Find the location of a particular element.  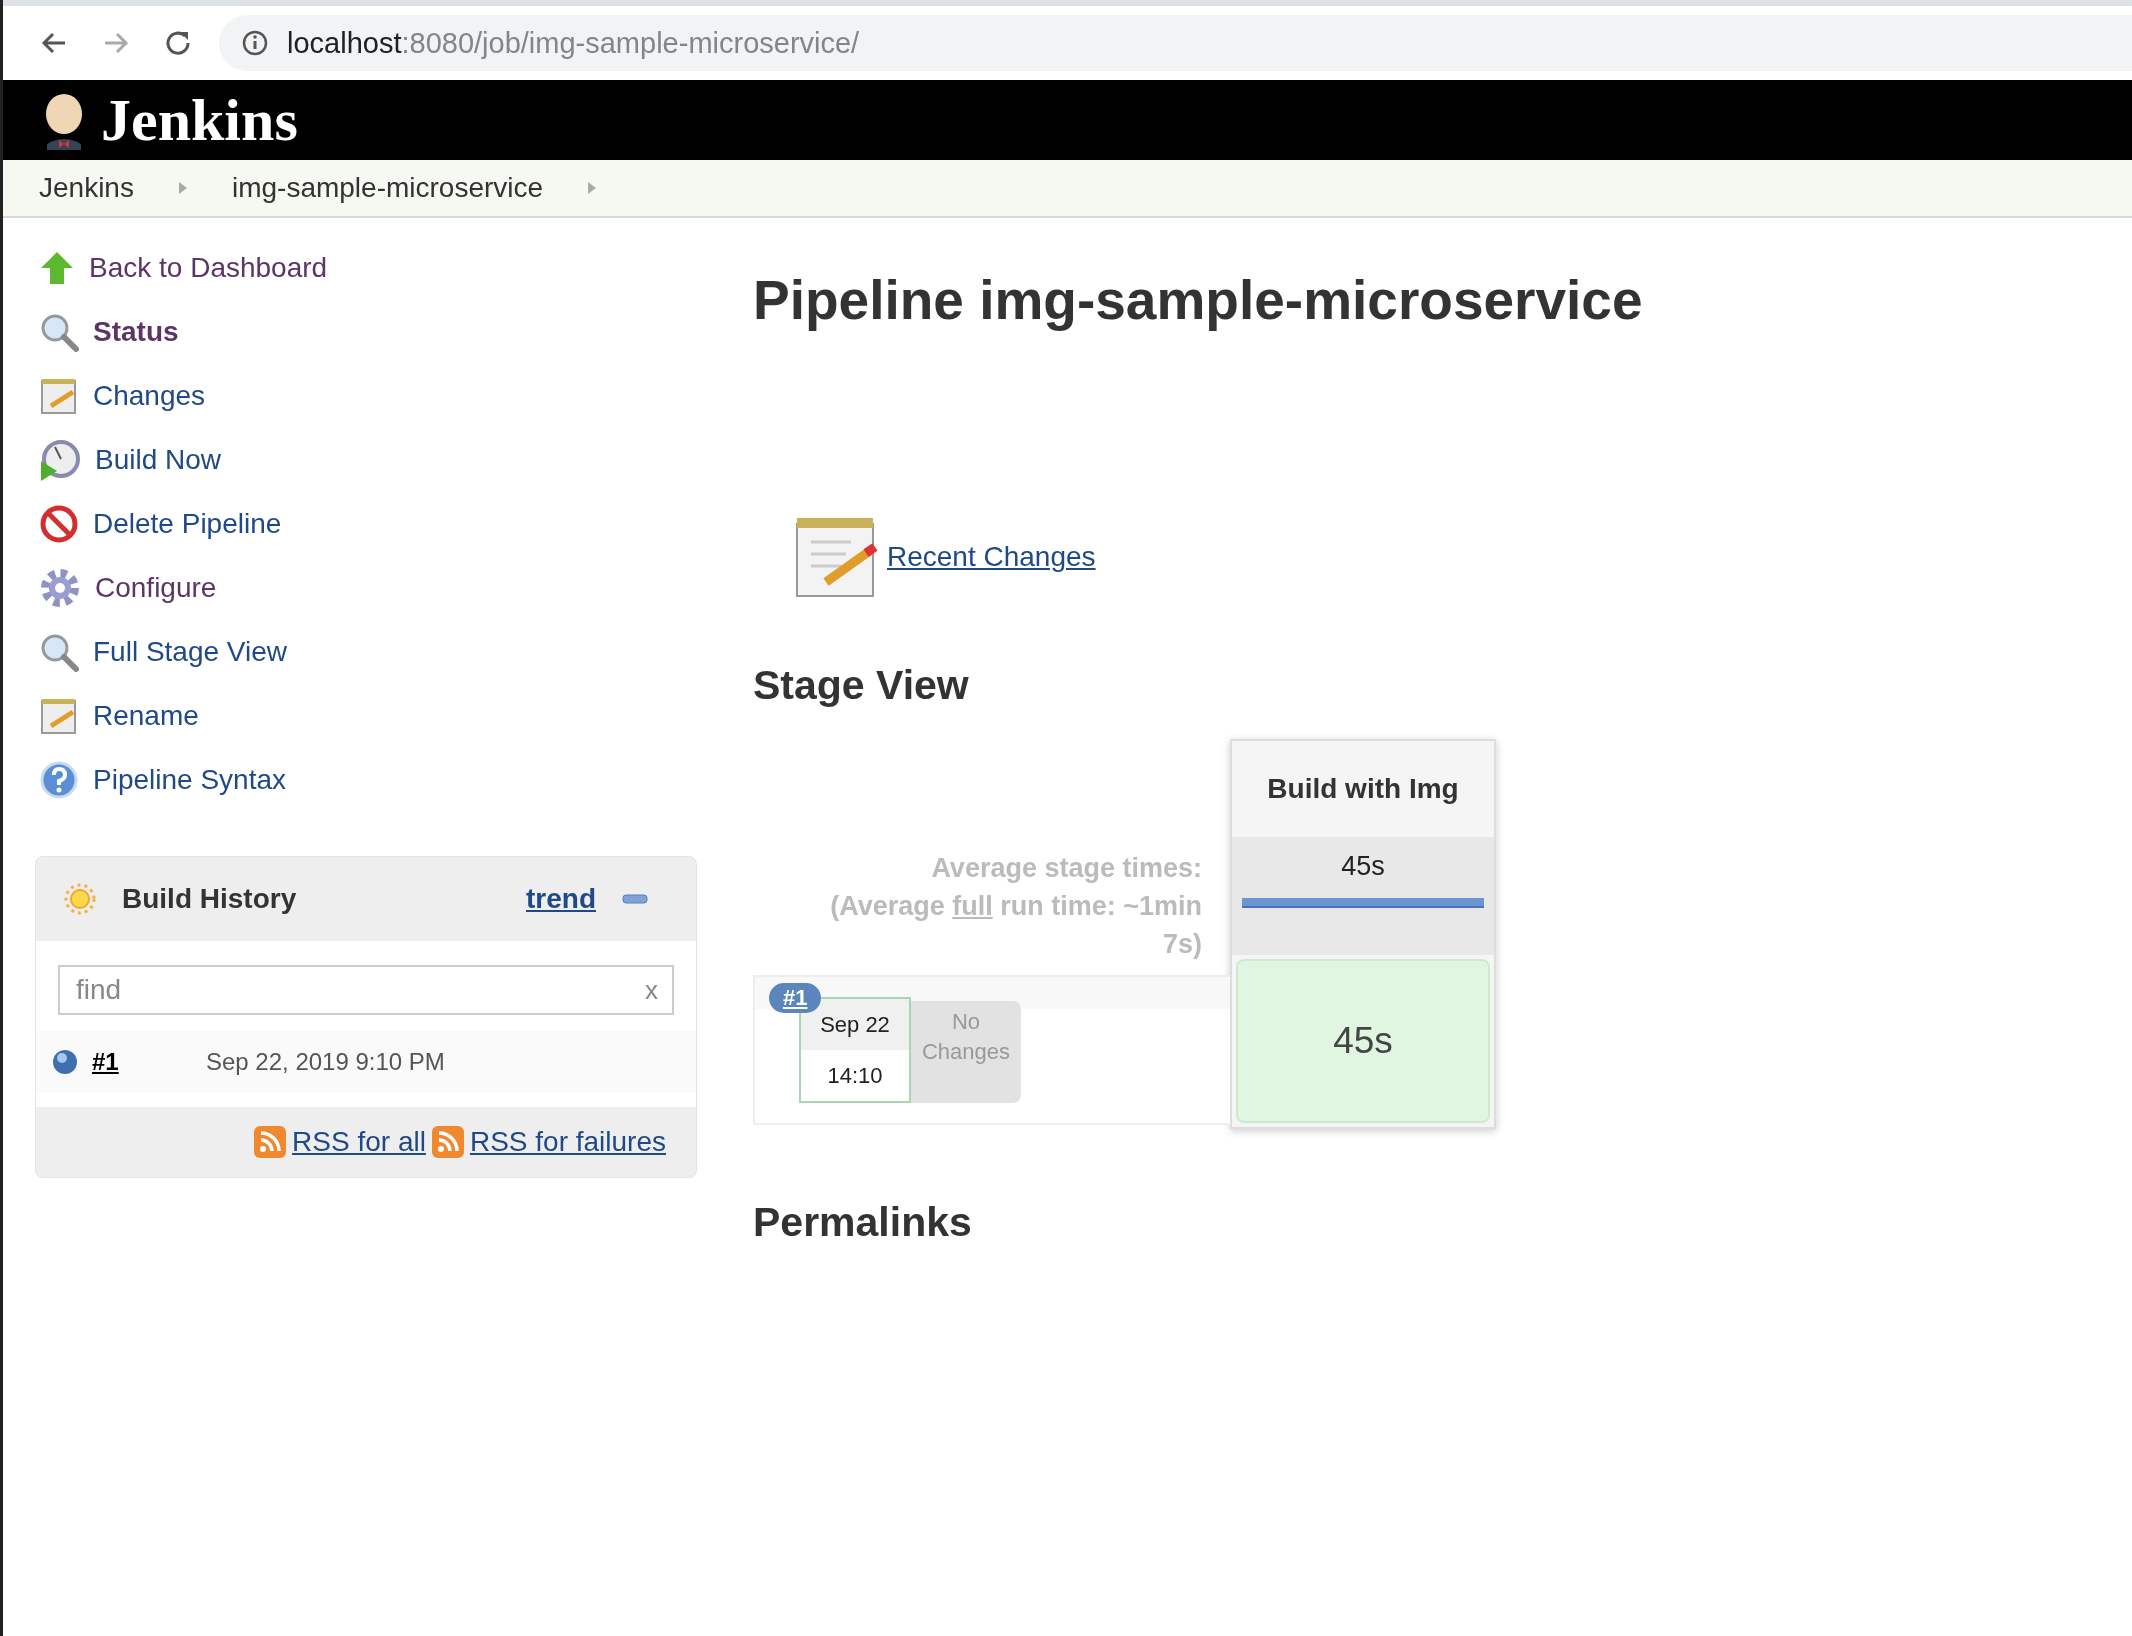

build-date: Sep 22, 2019 9:10 PM is located at coordinates (325, 1062).